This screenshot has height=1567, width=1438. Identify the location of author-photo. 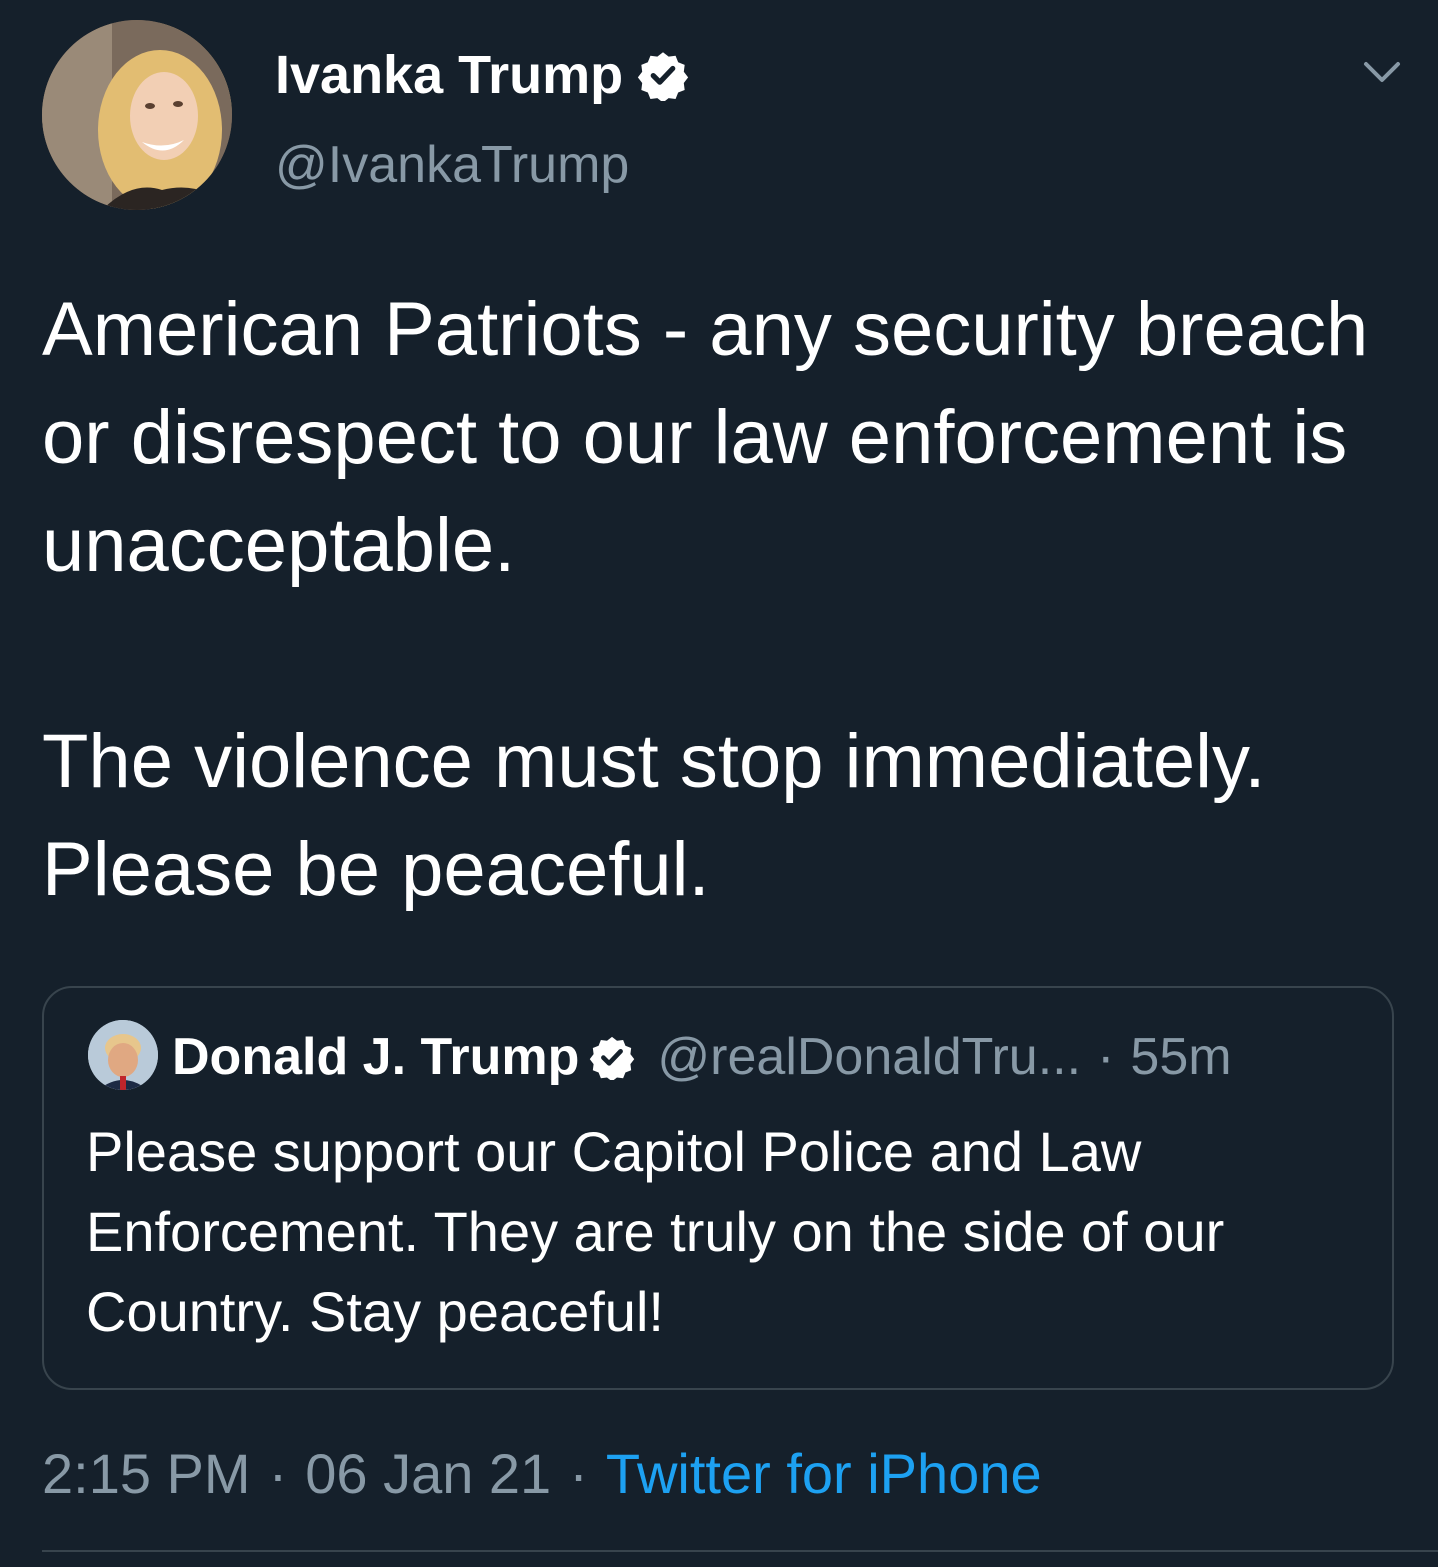
(137, 115).